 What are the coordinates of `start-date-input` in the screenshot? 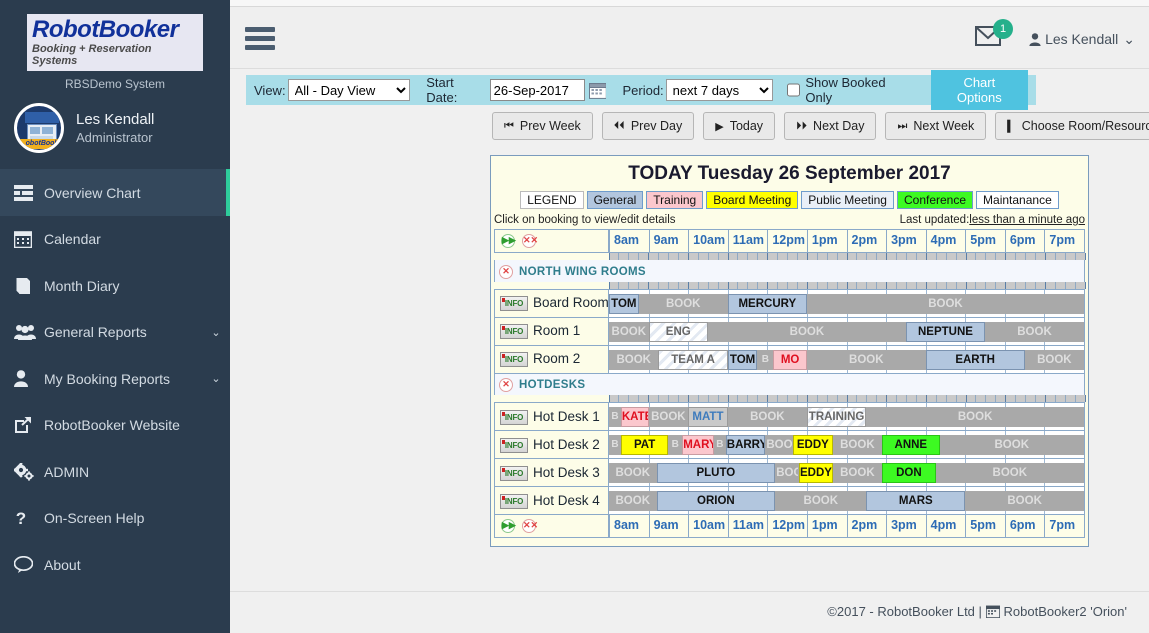 It's located at (537, 90).